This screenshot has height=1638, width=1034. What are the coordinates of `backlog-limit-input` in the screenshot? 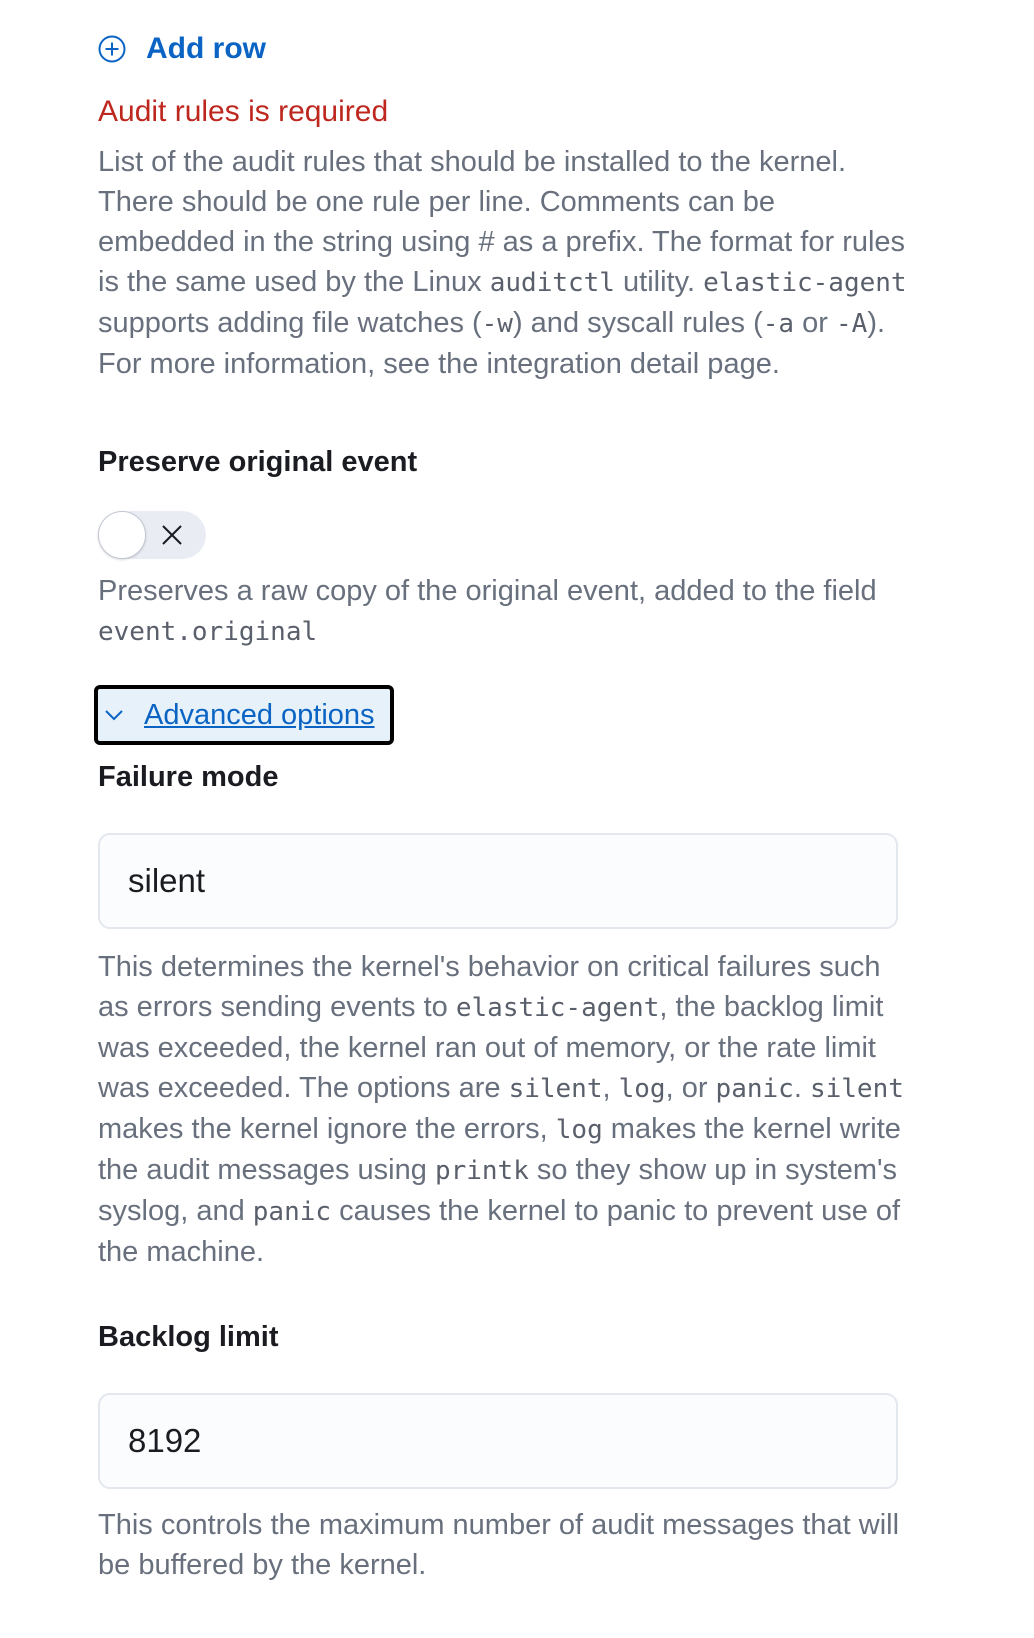 It's located at (498, 1441).